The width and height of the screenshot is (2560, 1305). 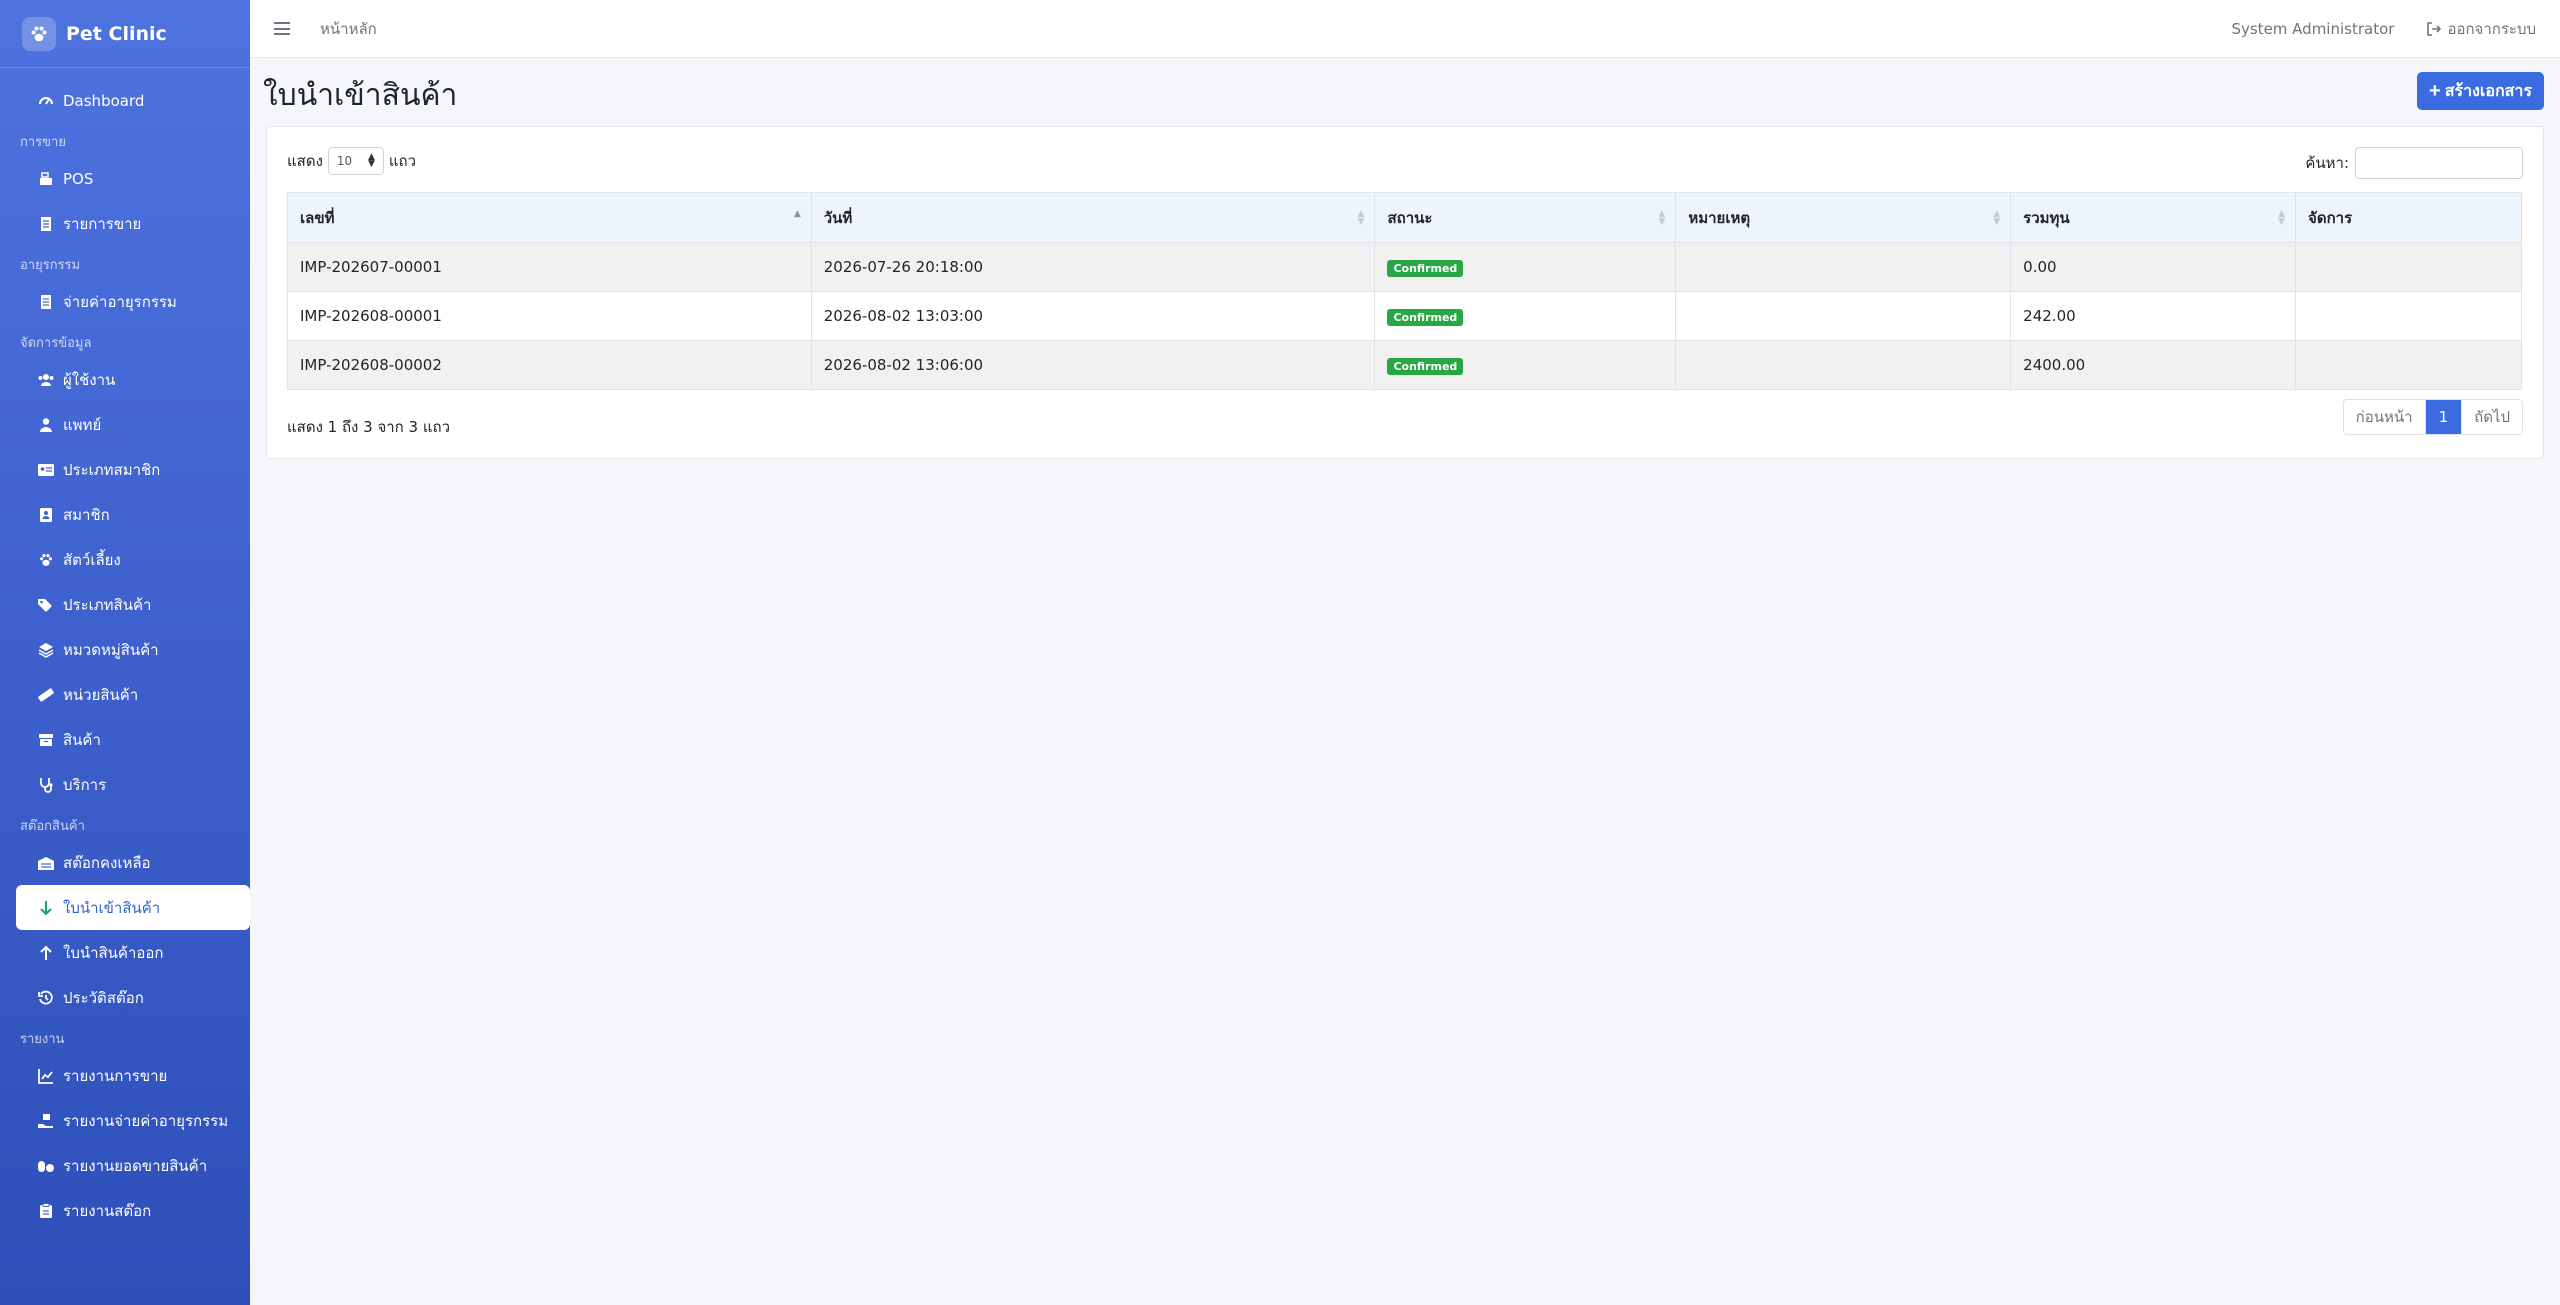 What do you see at coordinates (402, 161) in the screenshot?
I see `length-suffix: แถว` at bounding box center [402, 161].